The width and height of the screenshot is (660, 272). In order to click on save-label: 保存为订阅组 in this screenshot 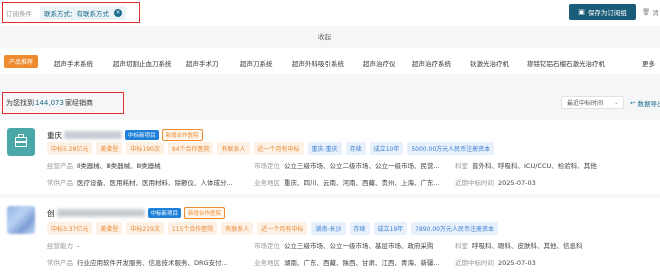, I will do `click(607, 13)`.